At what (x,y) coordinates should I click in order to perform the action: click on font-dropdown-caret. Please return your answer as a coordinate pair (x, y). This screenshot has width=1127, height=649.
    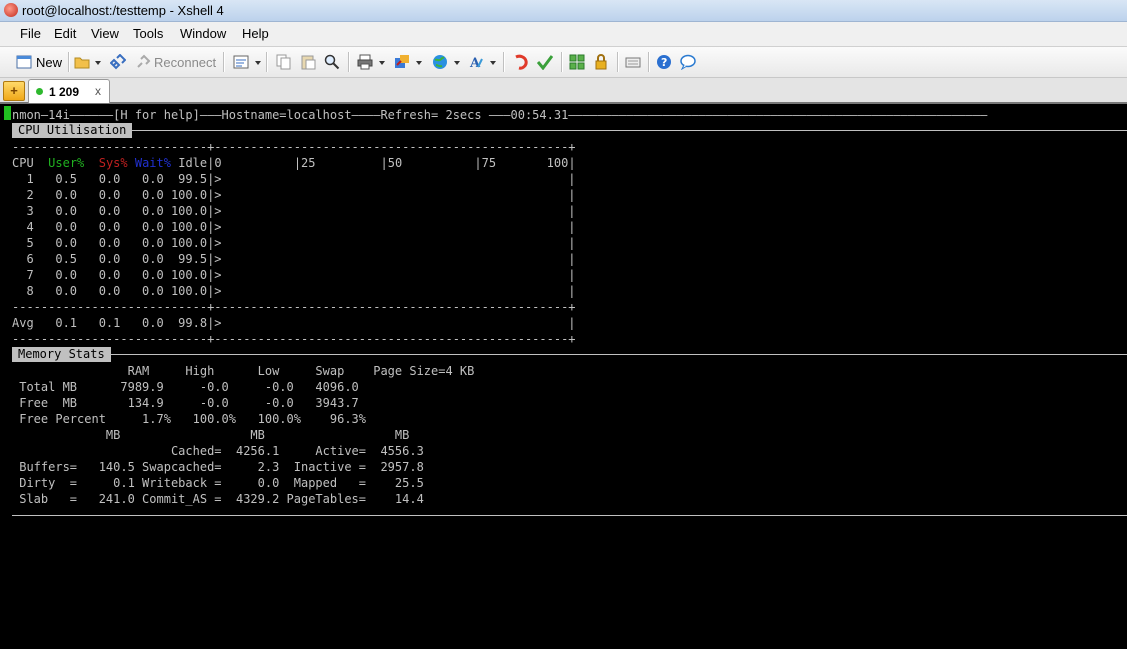
    Looking at the image, I should click on (493, 63).